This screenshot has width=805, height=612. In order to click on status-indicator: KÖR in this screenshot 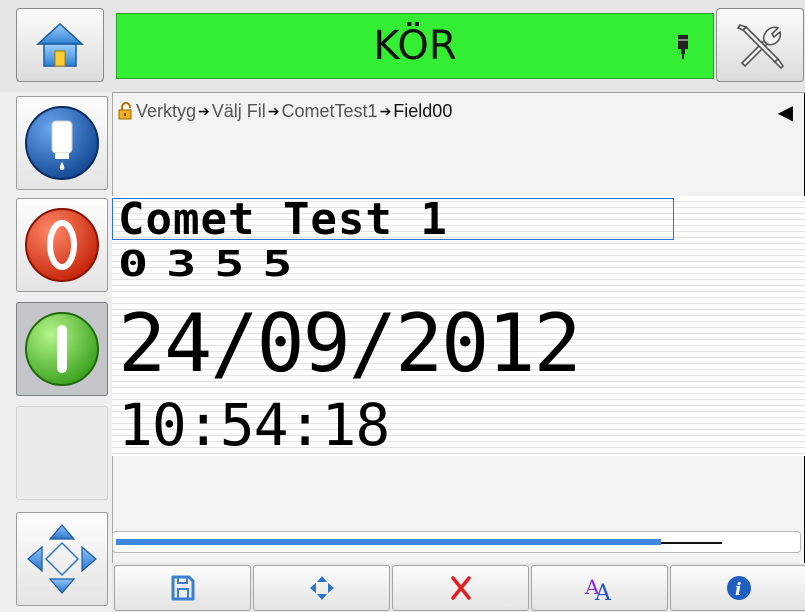, I will do `click(415, 46)`.